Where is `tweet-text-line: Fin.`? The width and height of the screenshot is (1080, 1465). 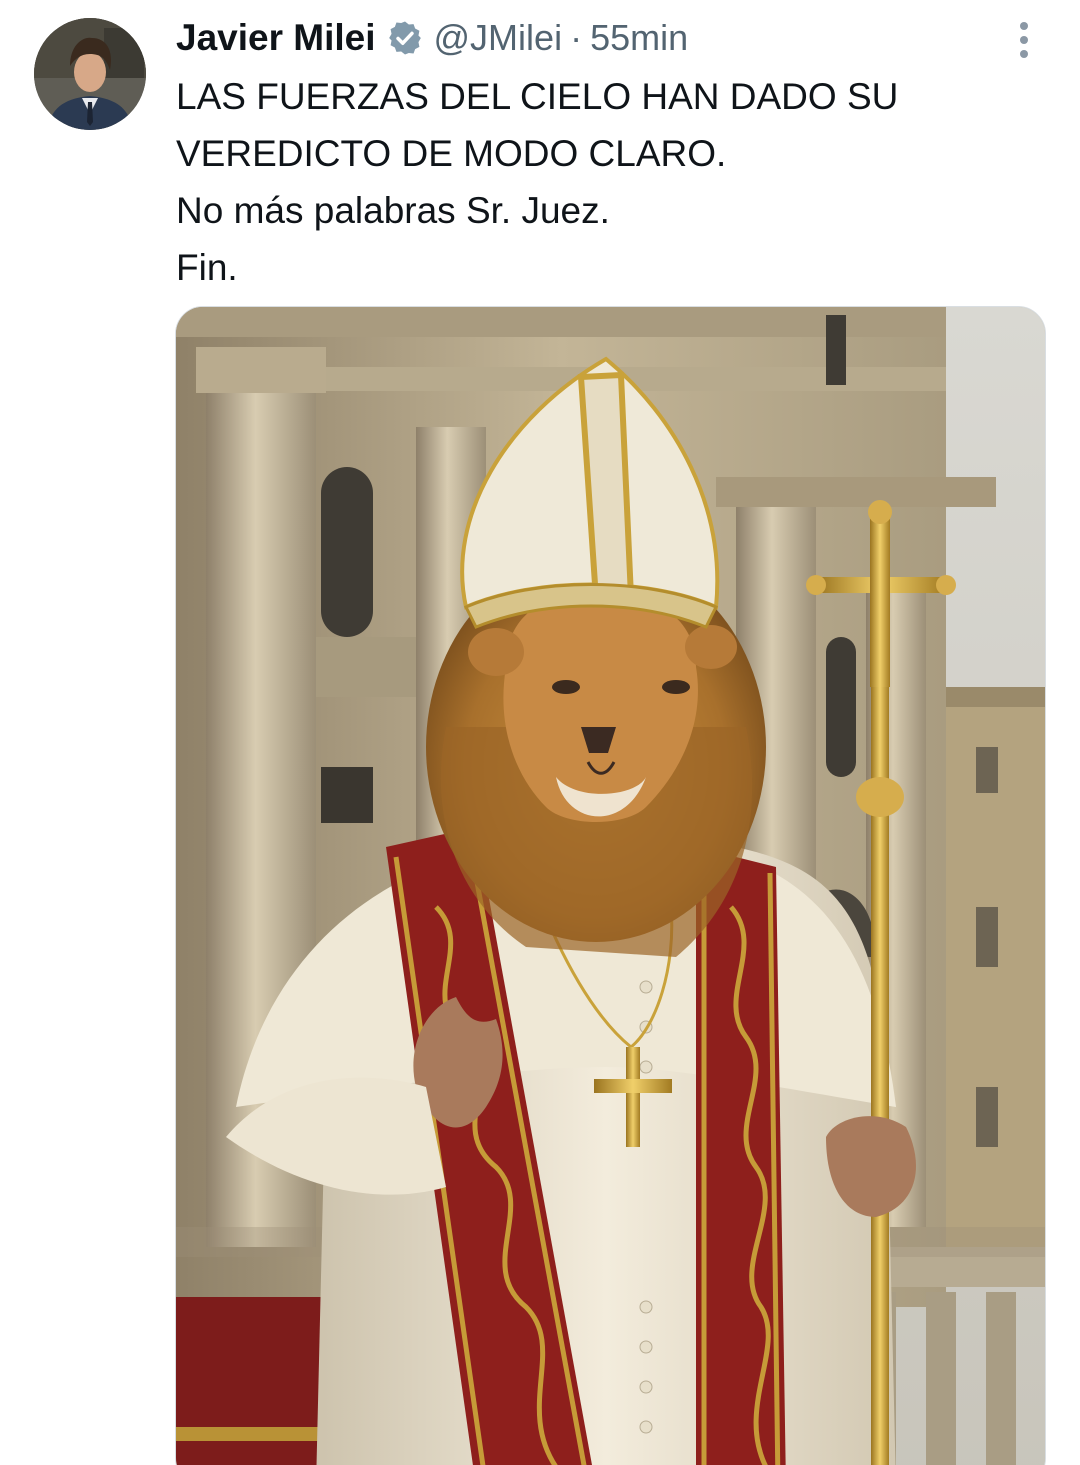
tweet-text-line: Fin. is located at coordinates (207, 267).